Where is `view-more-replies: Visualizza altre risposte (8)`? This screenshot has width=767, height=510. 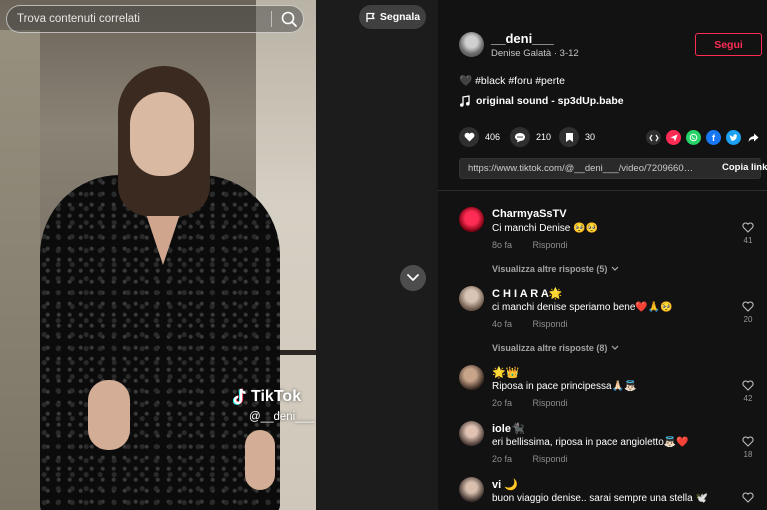
view-more-replies: Visualizza altre risposte (8) is located at coordinates (555, 348).